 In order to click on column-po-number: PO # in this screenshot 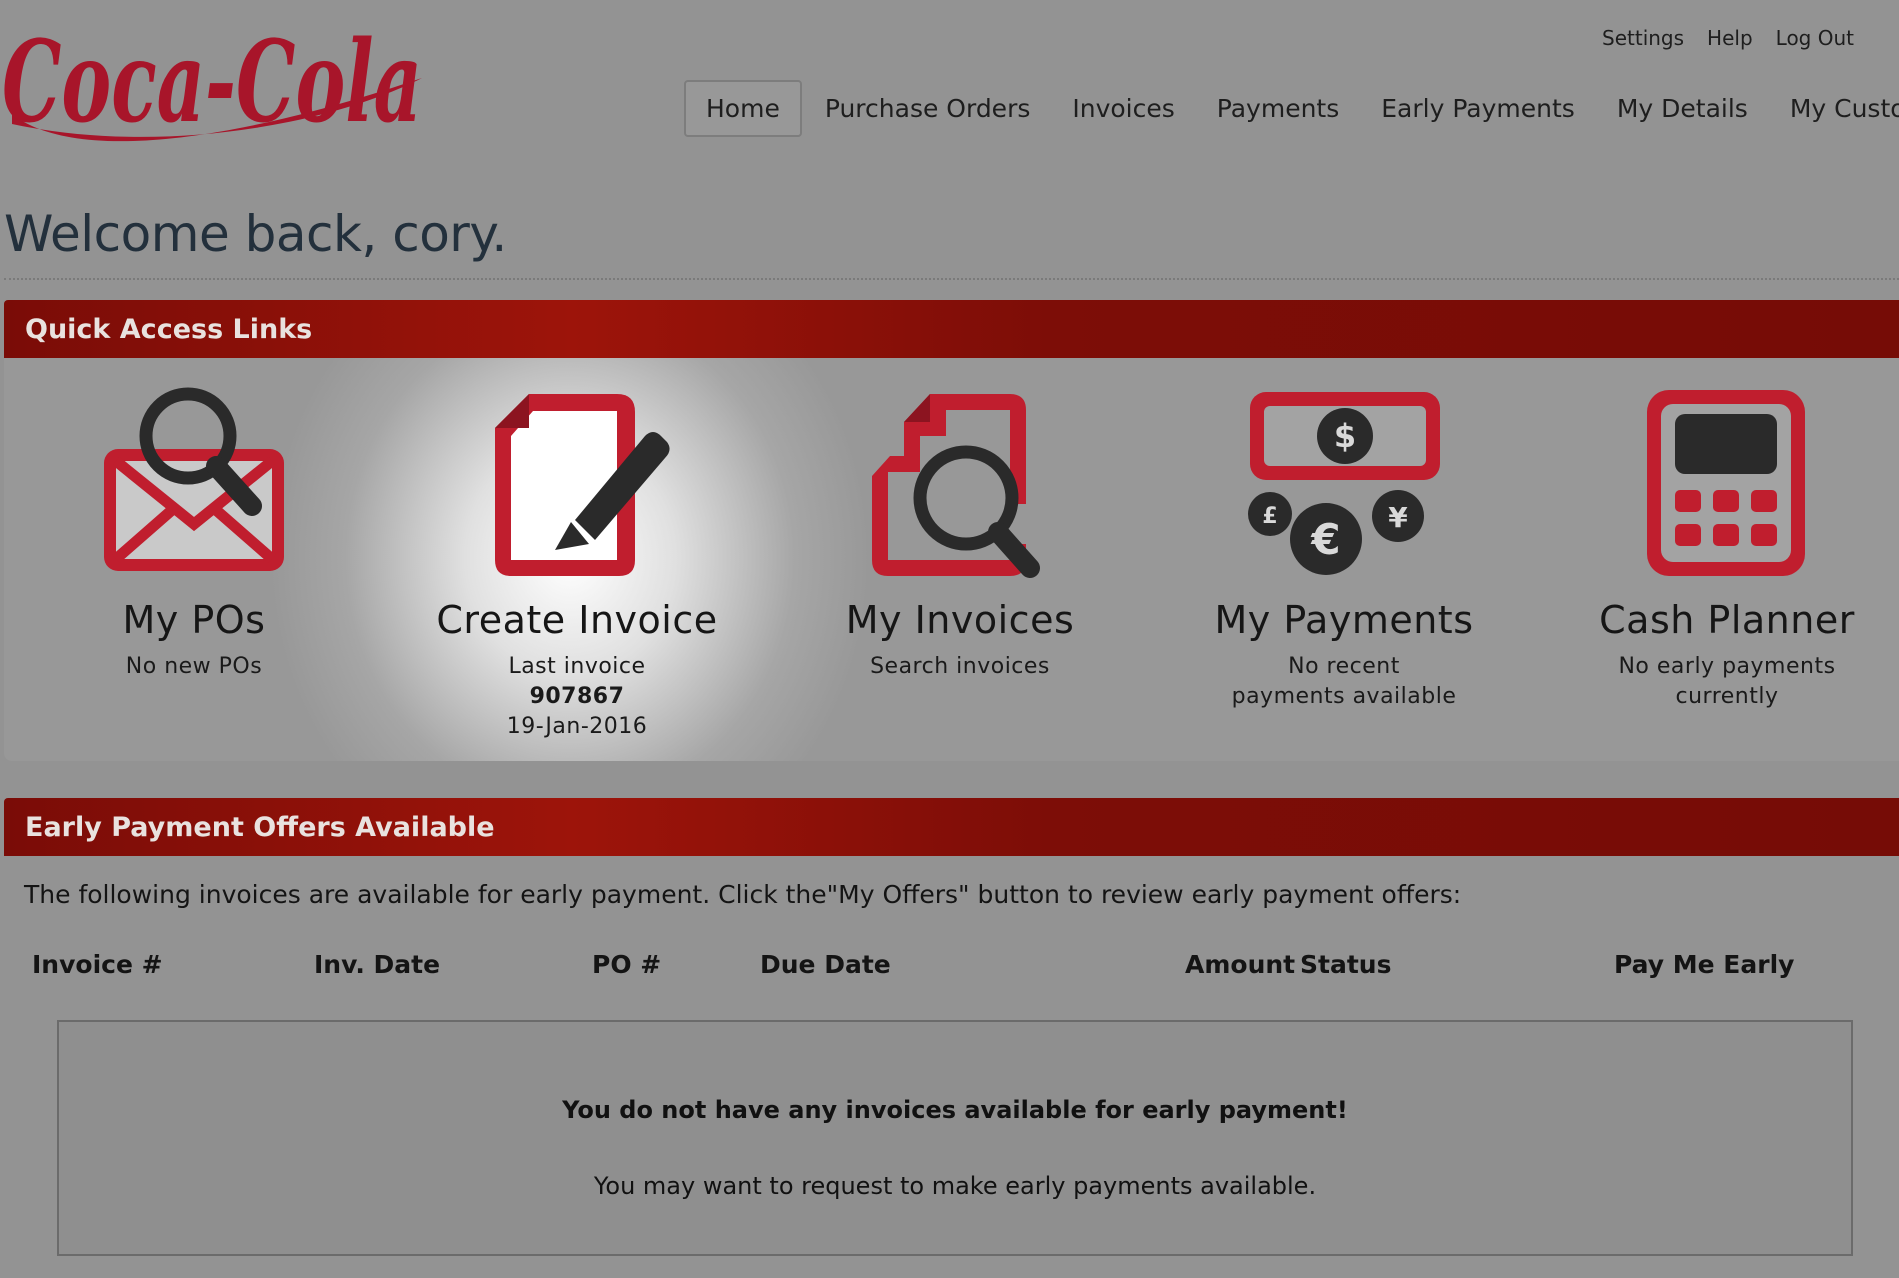, I will do `click(626, 964)`.